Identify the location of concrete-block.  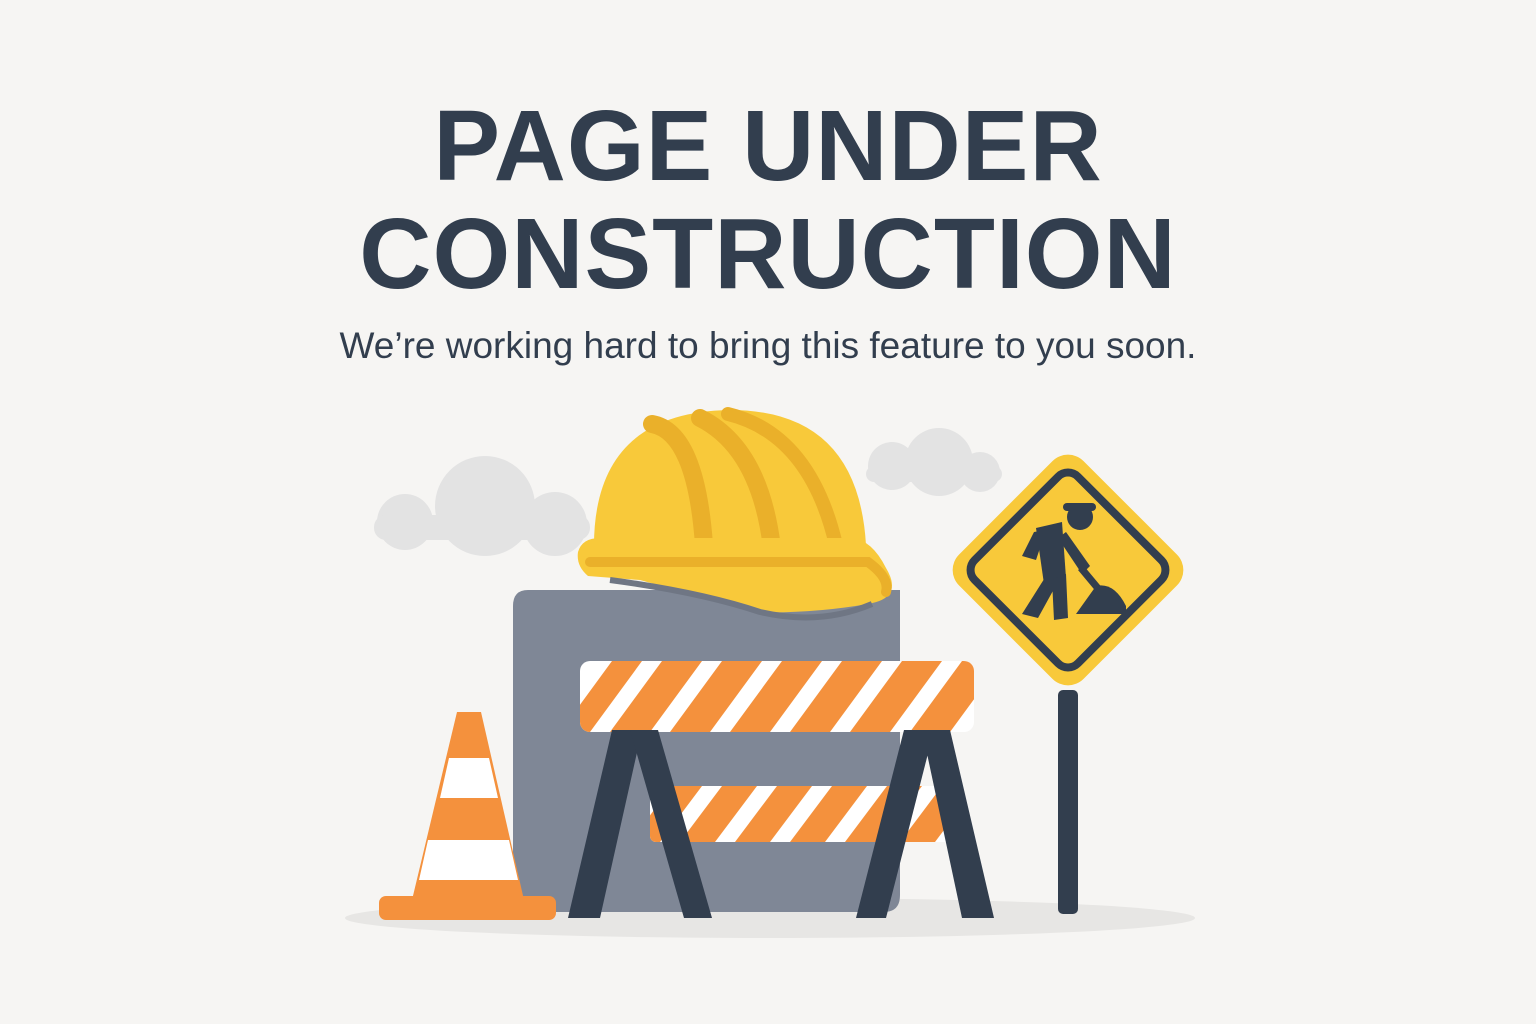
(706, 751).